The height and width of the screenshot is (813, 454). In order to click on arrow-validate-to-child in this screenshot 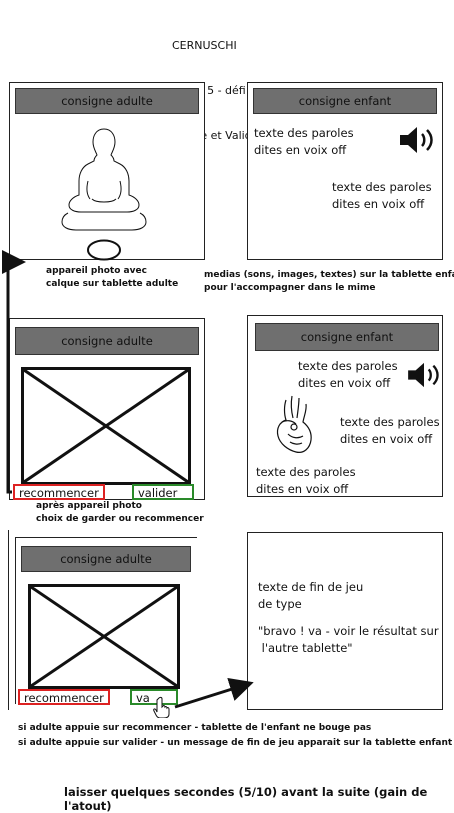, I will do `click(214, 693)`.